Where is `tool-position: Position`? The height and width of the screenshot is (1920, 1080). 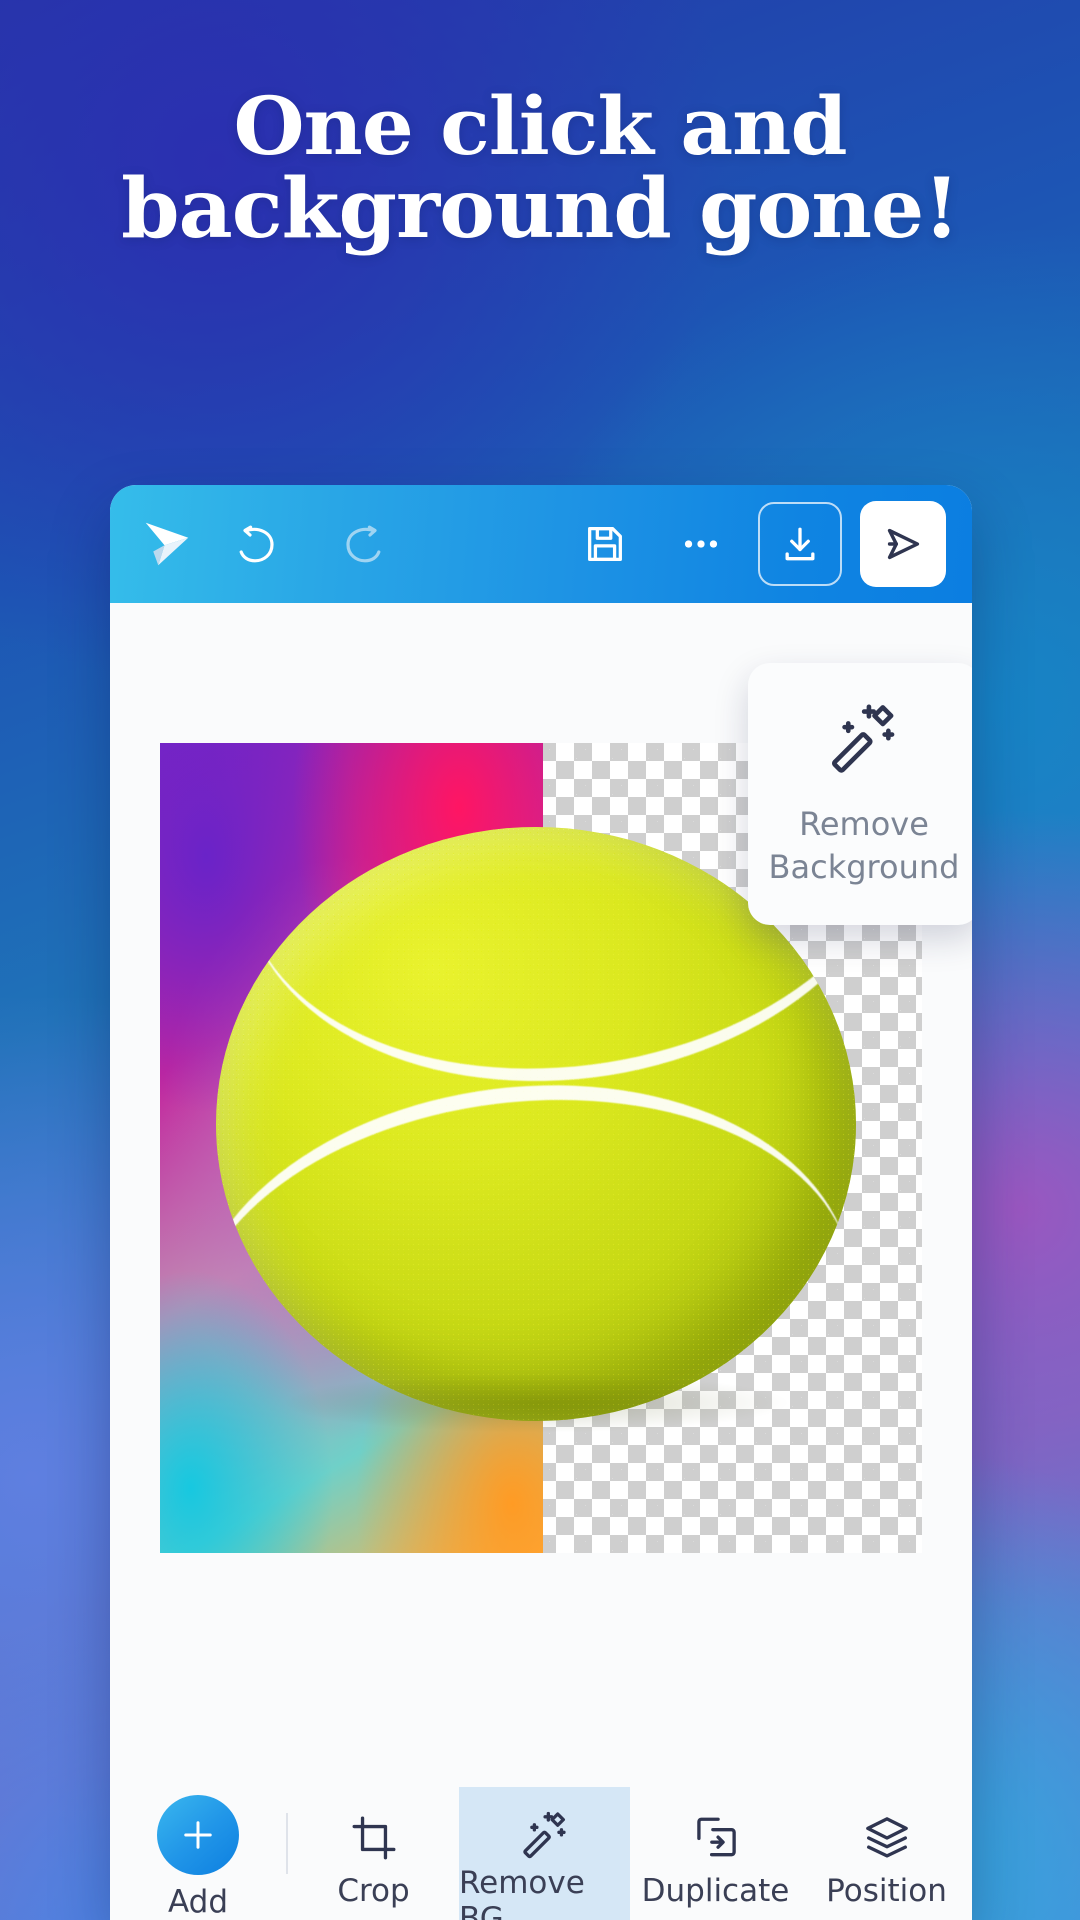
tool-position: Position is located at coordinates (886, 1853).